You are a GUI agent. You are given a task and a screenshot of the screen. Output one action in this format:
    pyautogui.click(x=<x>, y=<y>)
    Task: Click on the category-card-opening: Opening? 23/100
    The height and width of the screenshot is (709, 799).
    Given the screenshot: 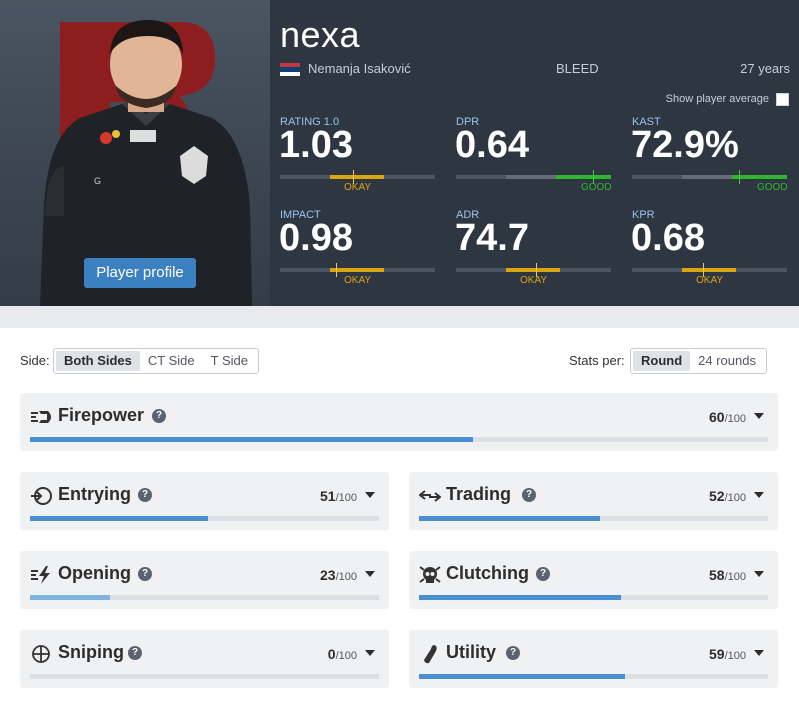 What is the action you would take?
    pyautogui.click(x=204, y=580)
    